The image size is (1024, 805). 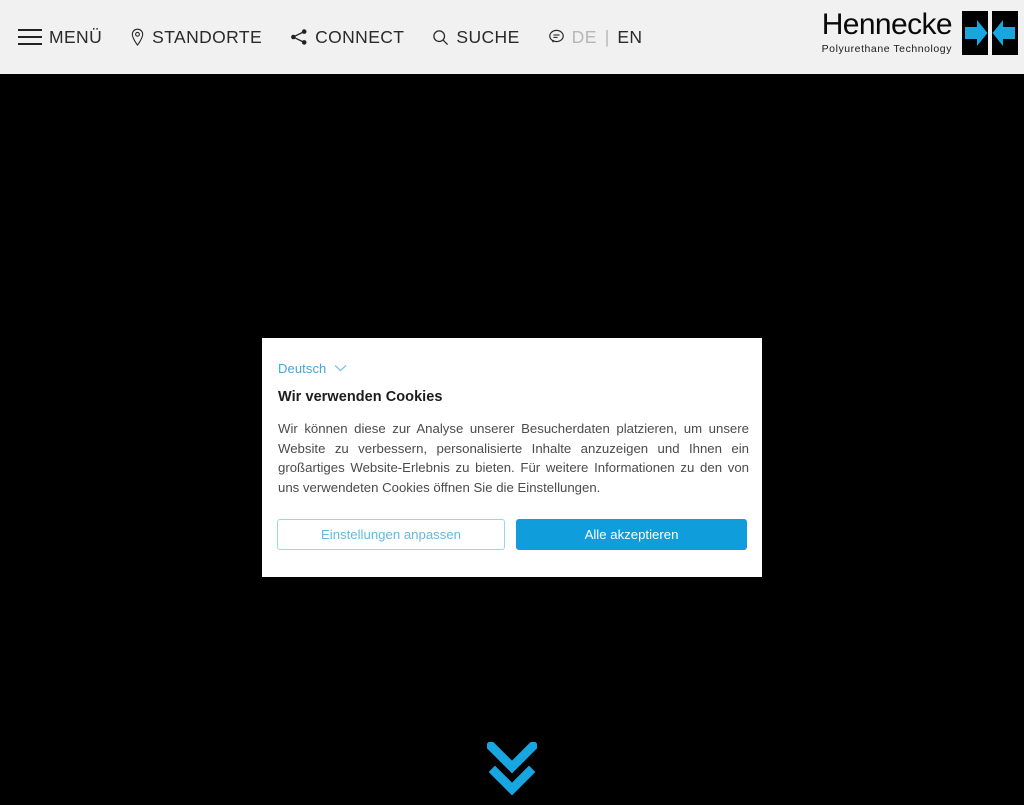 I want to click on double-chevron-down-icon, so click(x=512, y=769).